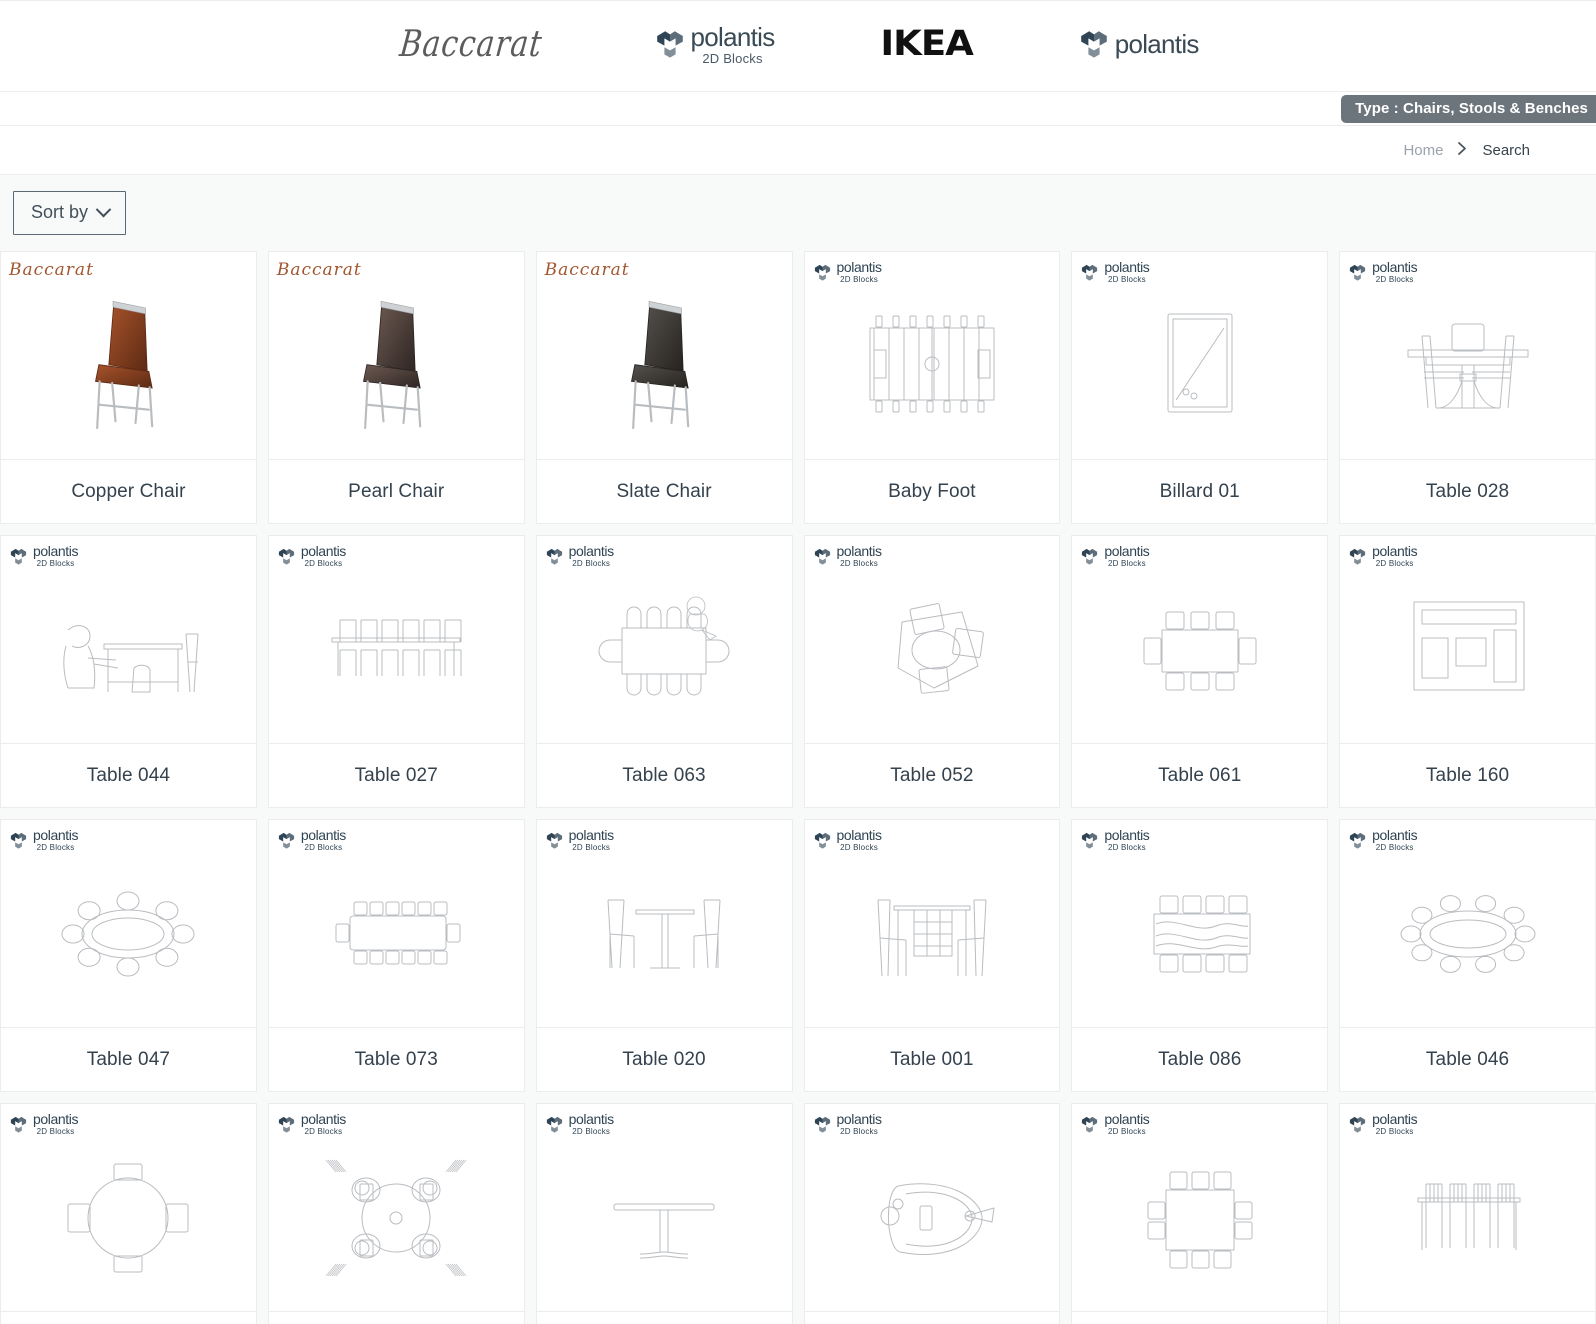  What do you see at coordinates (1199, 491) in the screenshot?
I see `product-title: Billard 01` at bounding box center [1199, 491].